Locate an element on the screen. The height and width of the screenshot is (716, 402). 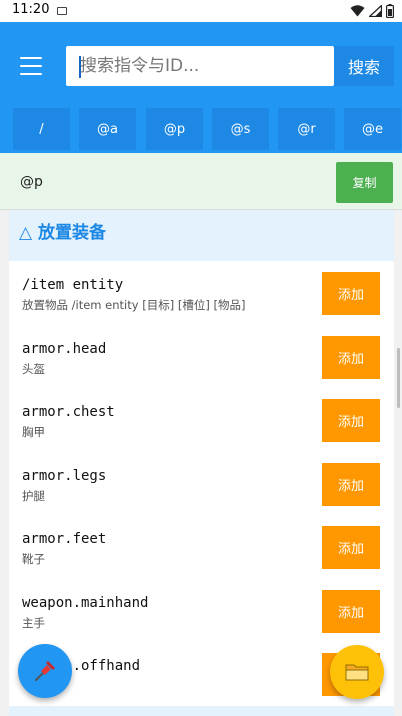
signal-icon is located at coordinates (375, 11).